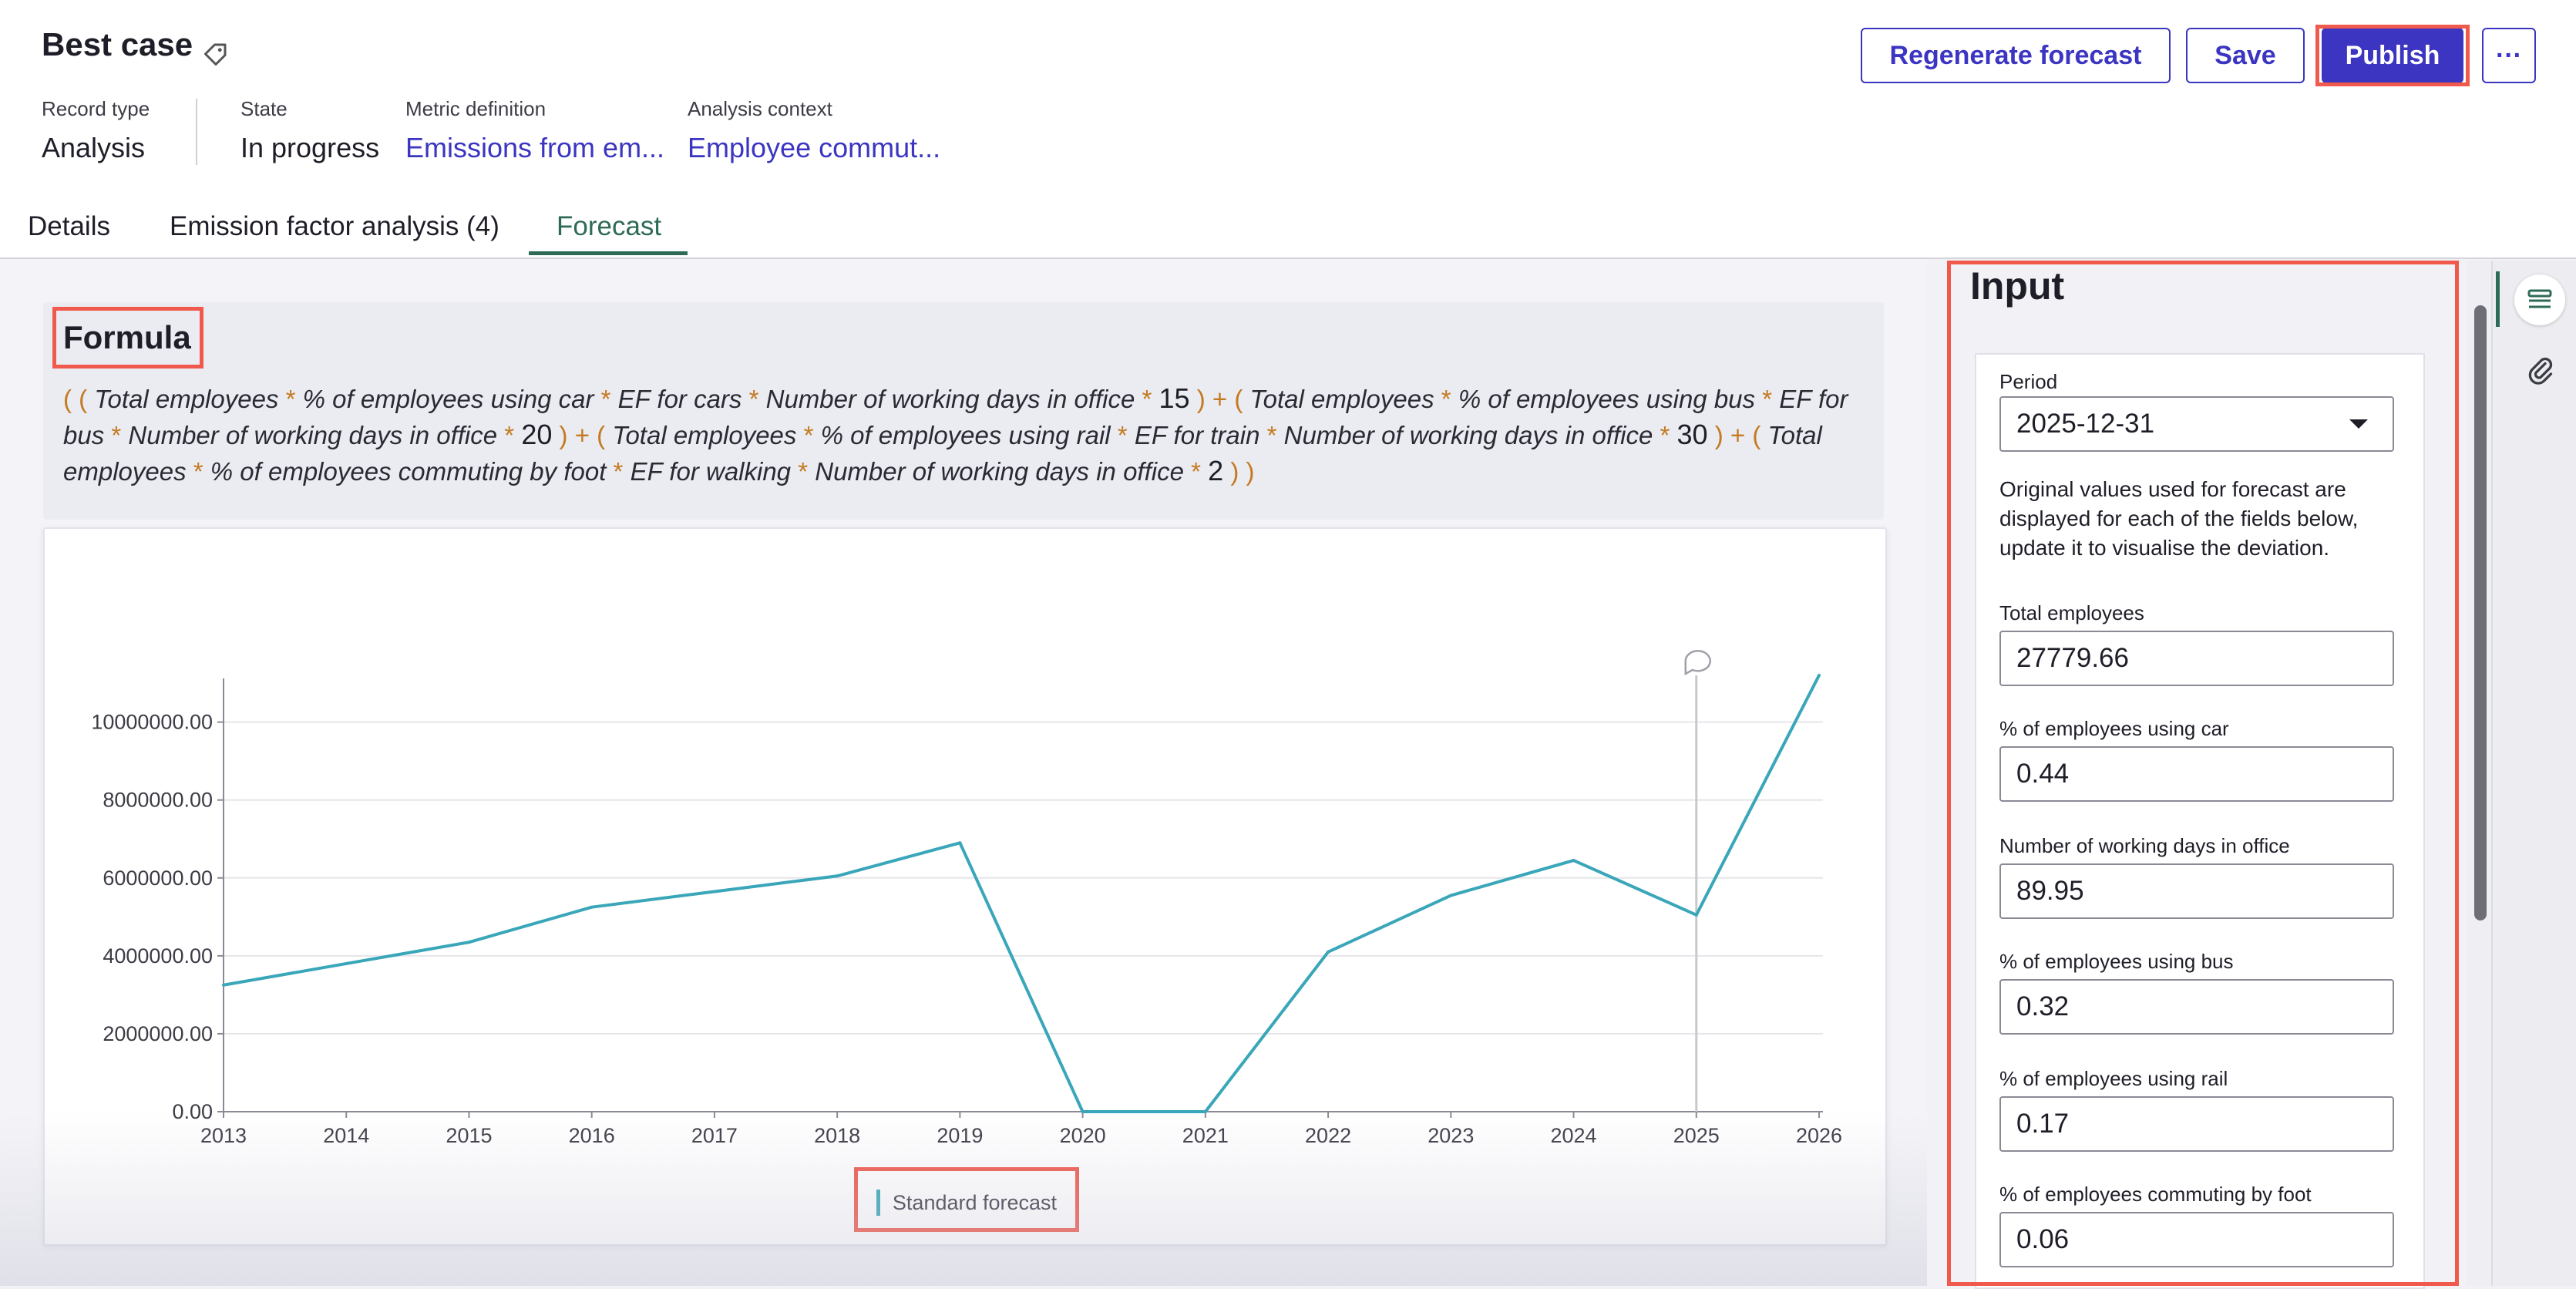 The width and height of the screenshot is (2576, 1289). What do you see at coordinates (2498, 299) in the screenshot?
I see `rail-active-indicator` at bounding box center [2498, 299].